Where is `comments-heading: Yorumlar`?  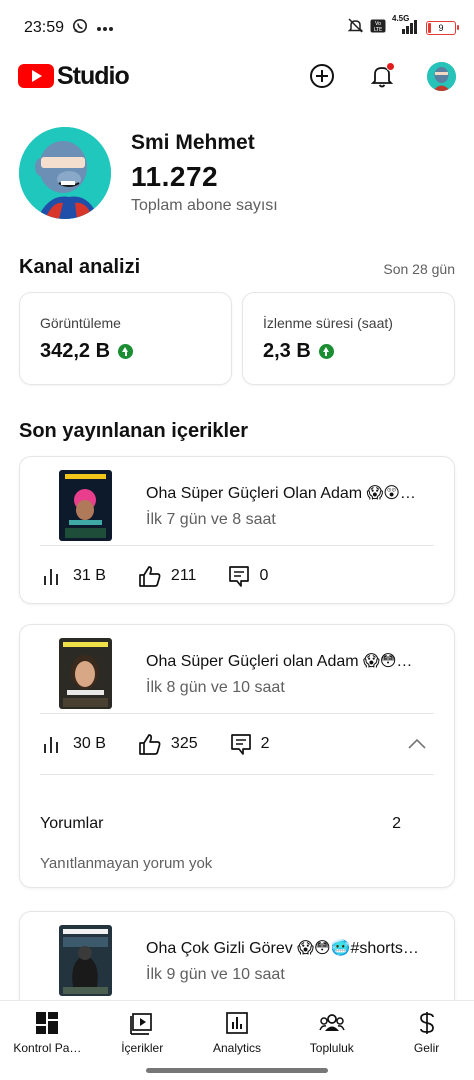 comments-heading: Yorumlar is located at coordinates (72, 823).